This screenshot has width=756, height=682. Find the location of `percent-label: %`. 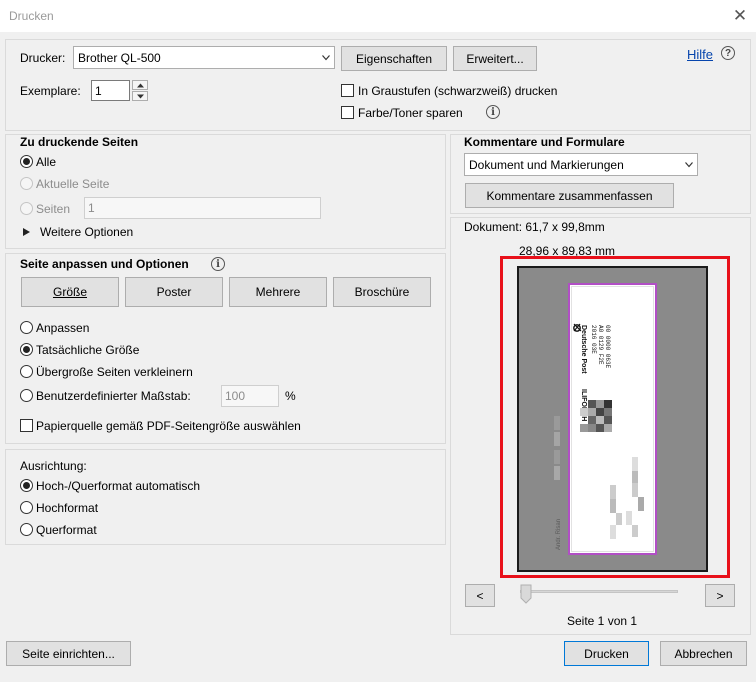

percent-label: % is located at coordinates (290, 396).